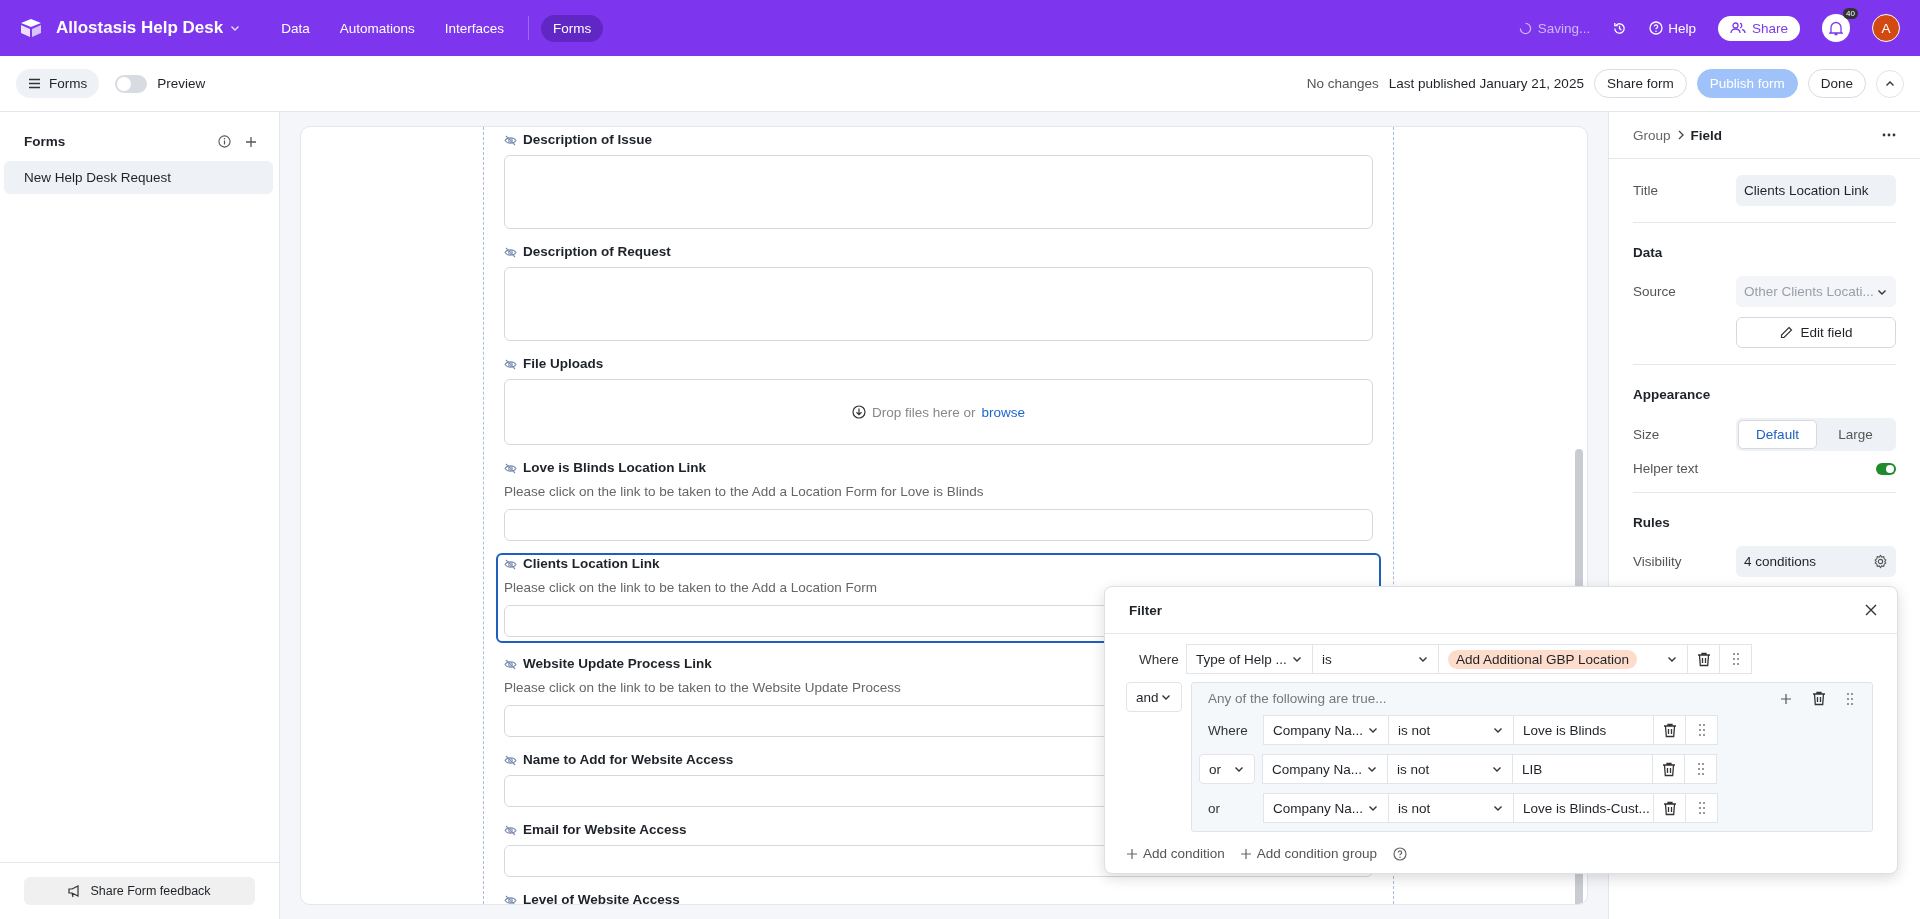 The image size is (1920, 919). Describe the element at coordinates (1176, 853) in the screenshot. I see `add-condition-button: Add condition` at that location.